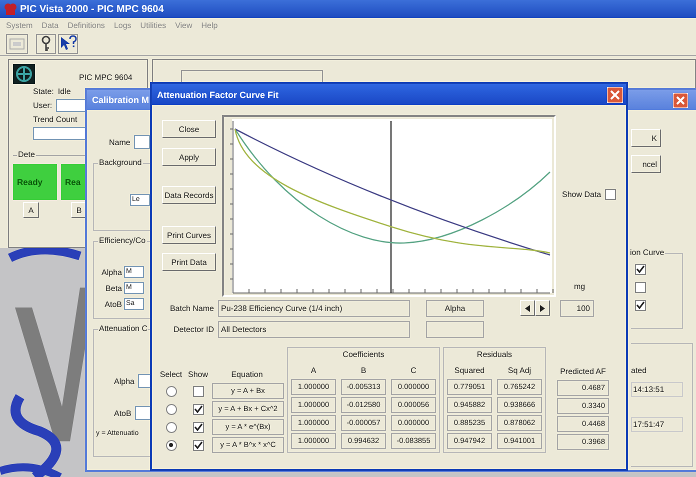 The height and width of the screenshot is (477, 696). Describe the element at coordinates (520, 371) in the screenshot. I see `column-header: Sq Adj` at that location.